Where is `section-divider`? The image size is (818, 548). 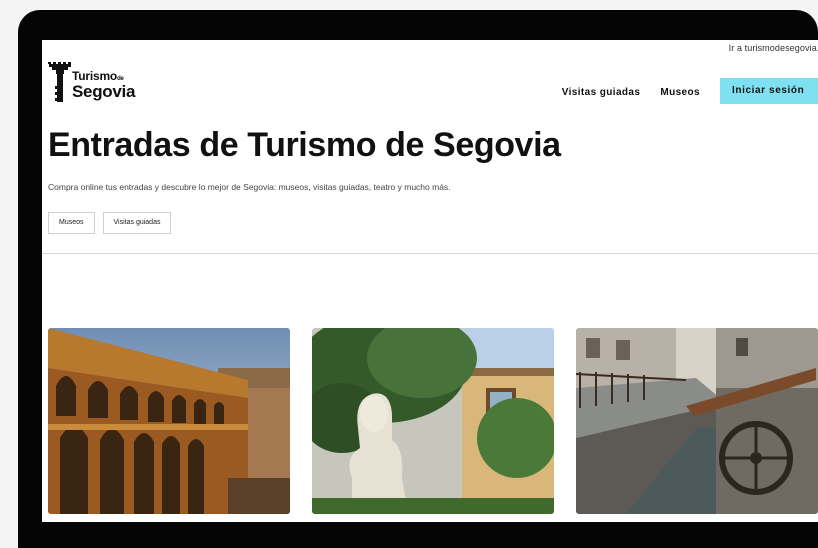 section-divider is located at coordinates (430, 253).